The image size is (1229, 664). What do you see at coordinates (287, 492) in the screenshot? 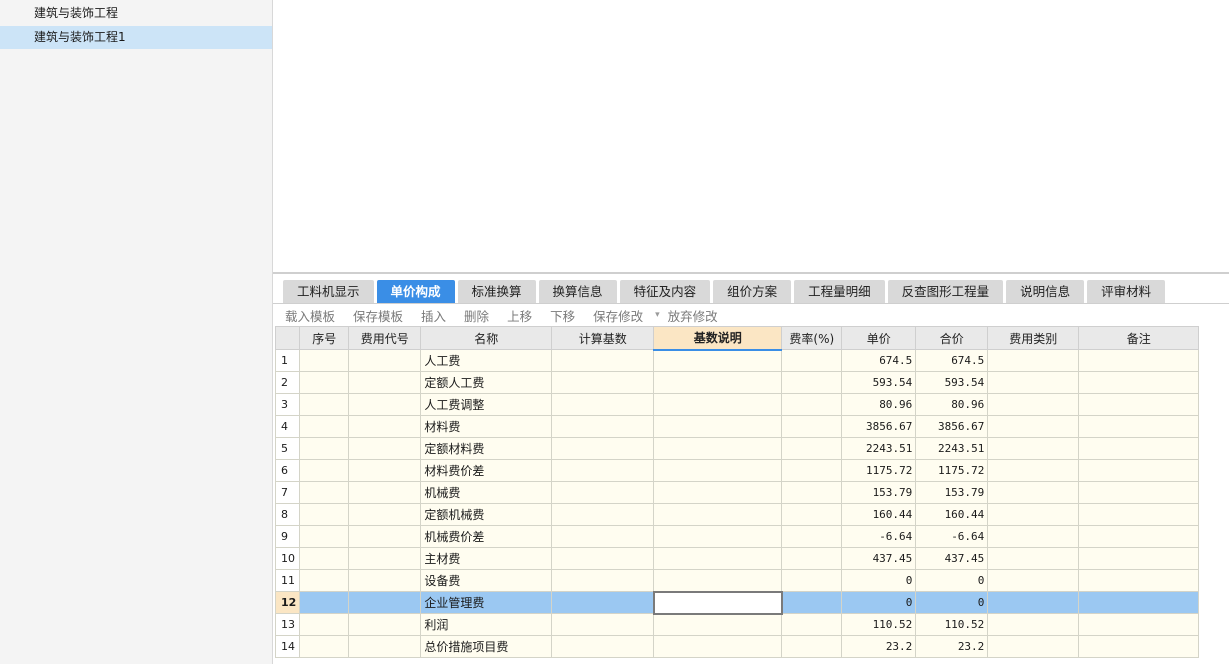
I see `row-number: 7` at bounding box center [287, 492].